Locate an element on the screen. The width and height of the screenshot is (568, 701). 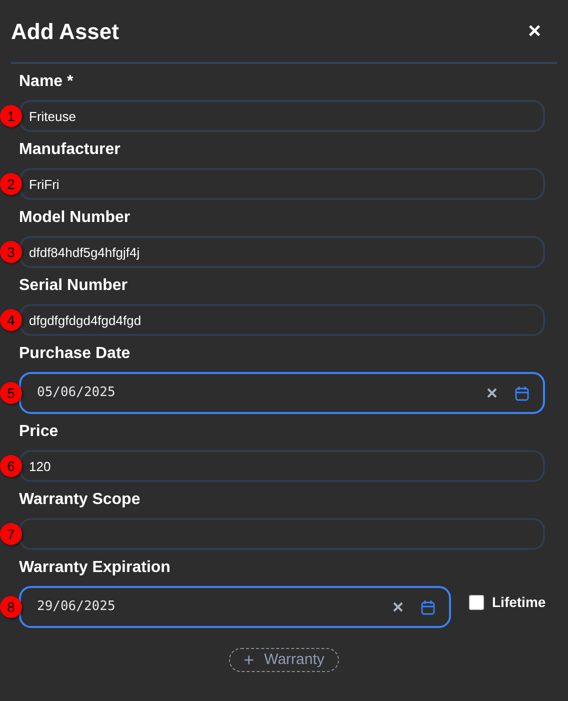
number-marker: 6 is located at coordinates (11, 466).